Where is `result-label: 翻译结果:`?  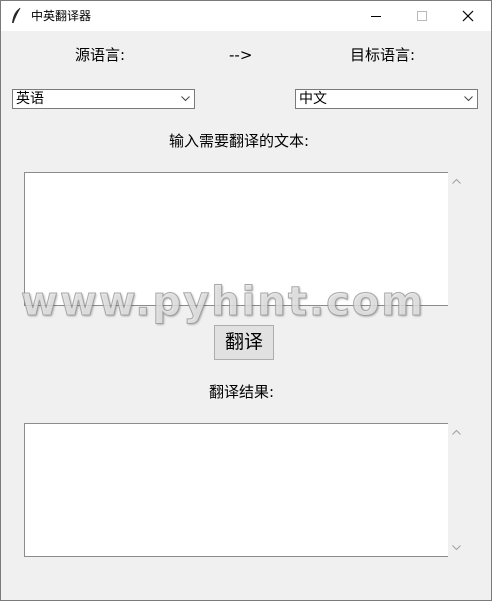
result-label: 翻译结果: is located at coordinates (242, 392).